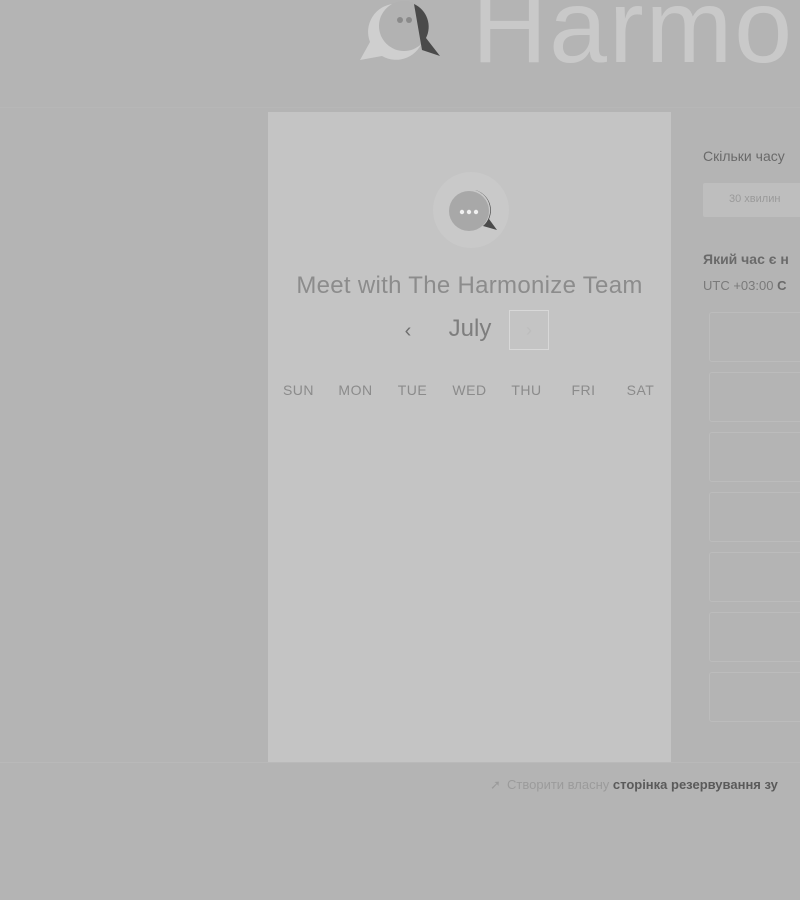  Describe the element at coordinates (640, 390) in the screenshot. I see `weekday-sat: SAT` at that location.